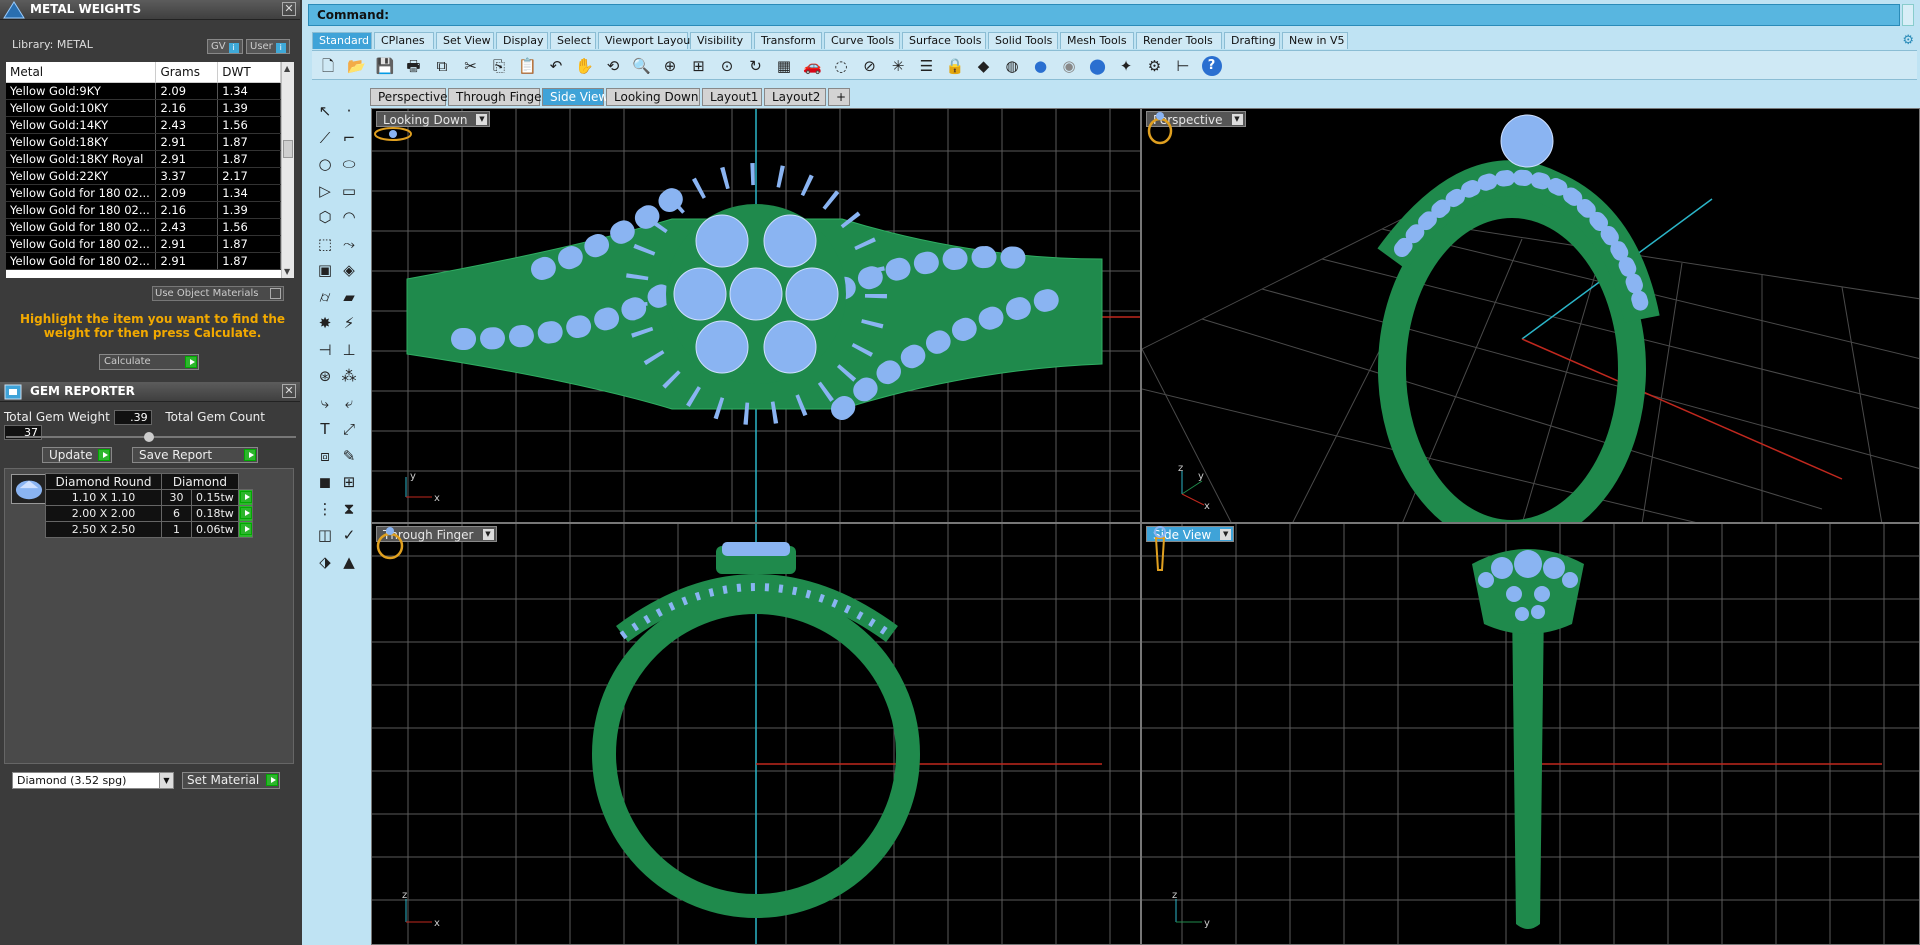  Describe the element at coordinates (349, 297) in the screenshot. I see `surface-icon: ▰` at that location.